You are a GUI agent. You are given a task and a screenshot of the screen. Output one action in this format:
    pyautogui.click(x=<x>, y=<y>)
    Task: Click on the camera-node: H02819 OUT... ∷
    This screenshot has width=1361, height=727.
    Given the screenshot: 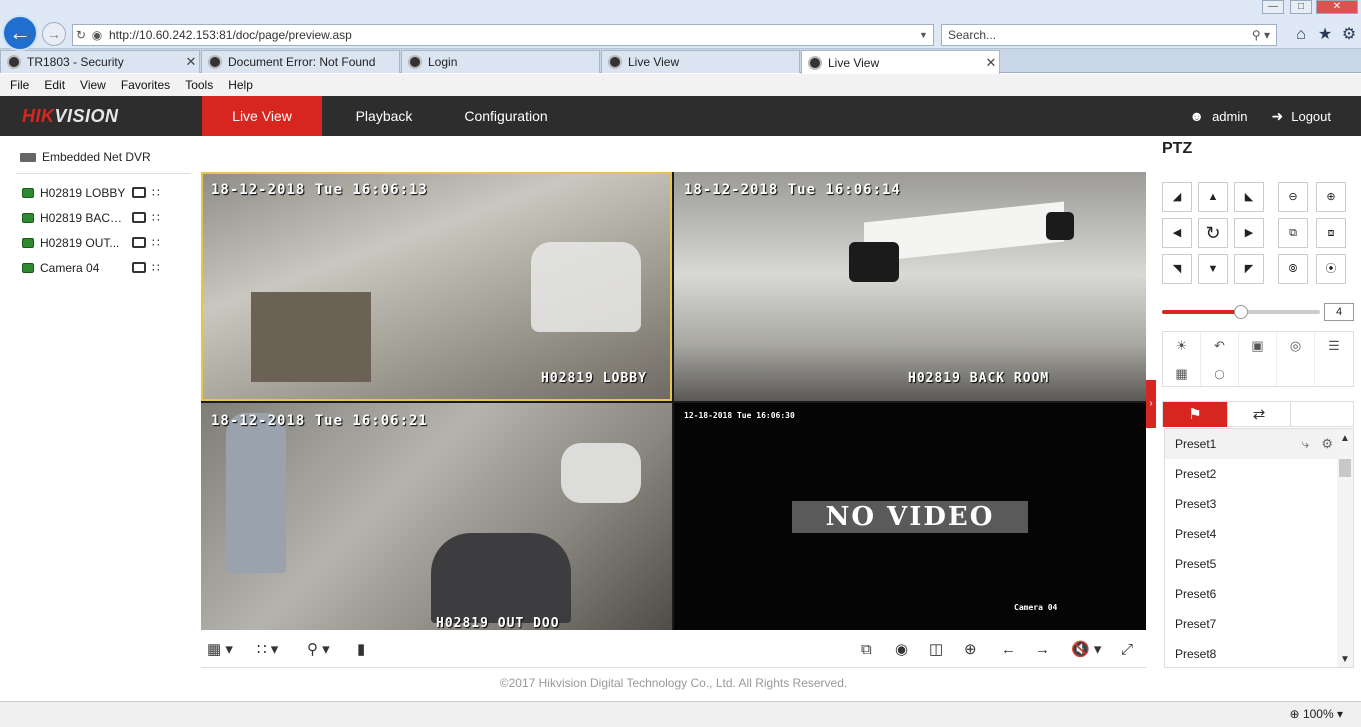 What is the action you would take?
    pyautogui.click(x=103, y=242)
    